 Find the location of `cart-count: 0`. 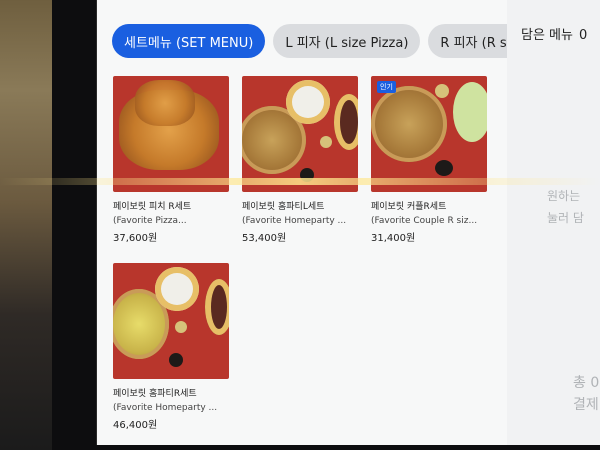

cart-count: 0 is located at coordinates (583, 35).